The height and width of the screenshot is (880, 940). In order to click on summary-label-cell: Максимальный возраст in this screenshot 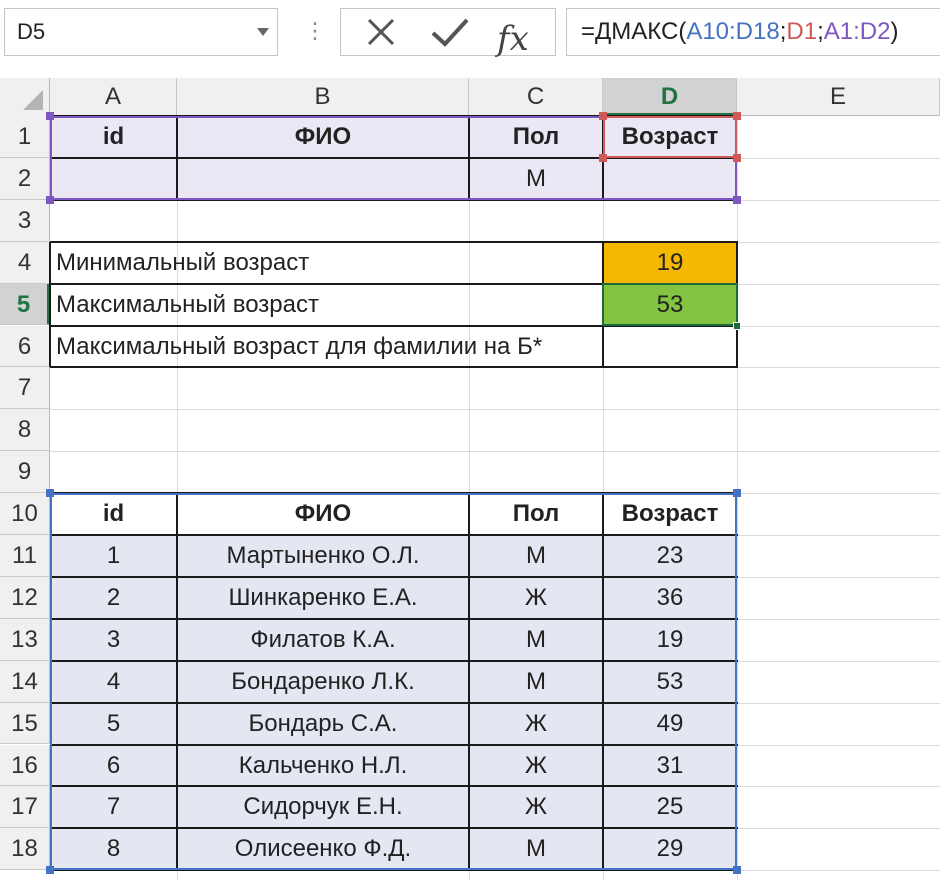, I will do `click(326, 305)`.